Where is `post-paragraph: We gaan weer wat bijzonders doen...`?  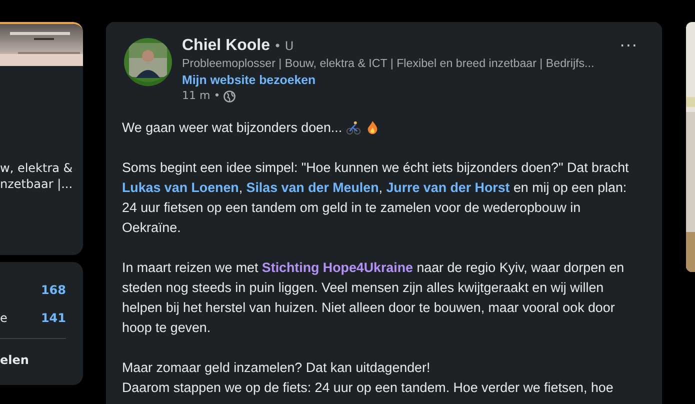
post-paragraph: We gaan weer wat bijzonders doen... is located at coordinates (384, 128).